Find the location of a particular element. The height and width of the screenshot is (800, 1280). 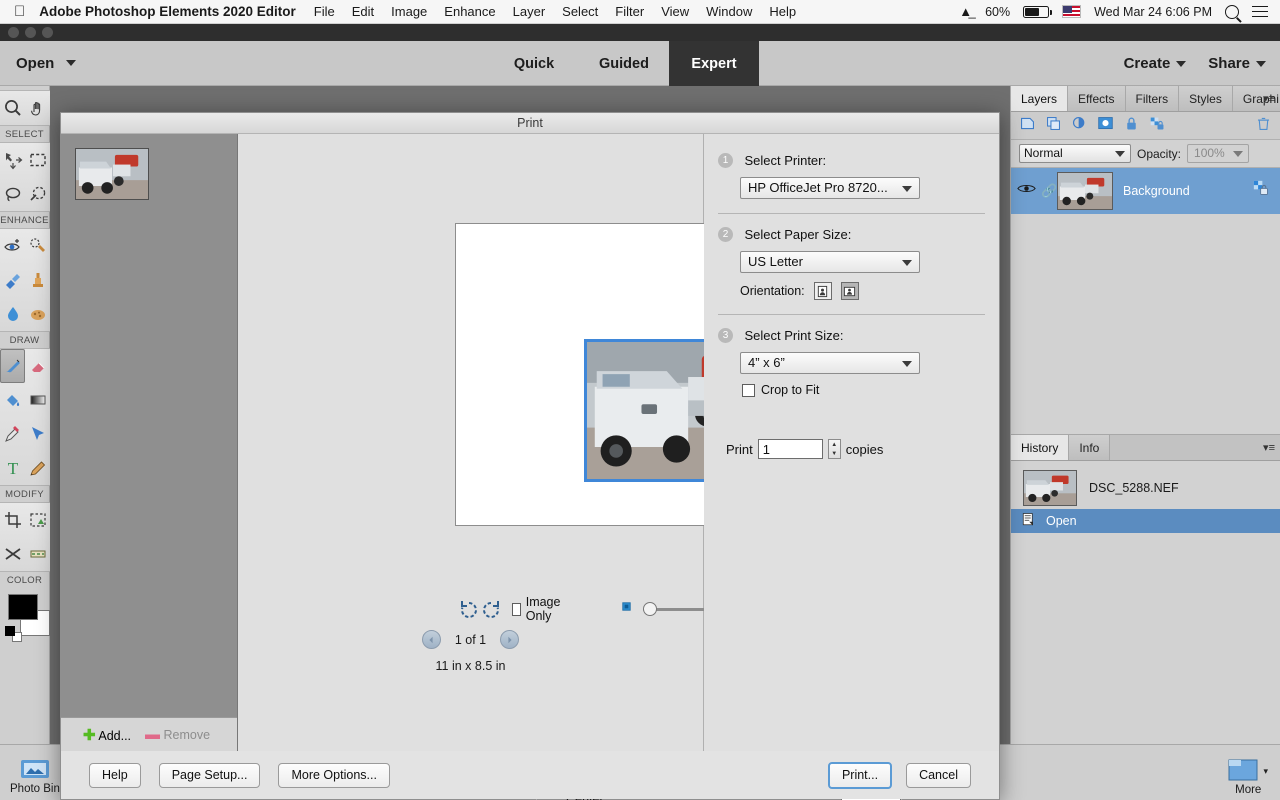

smart-brush-tool is located at coordinates (12, 280).